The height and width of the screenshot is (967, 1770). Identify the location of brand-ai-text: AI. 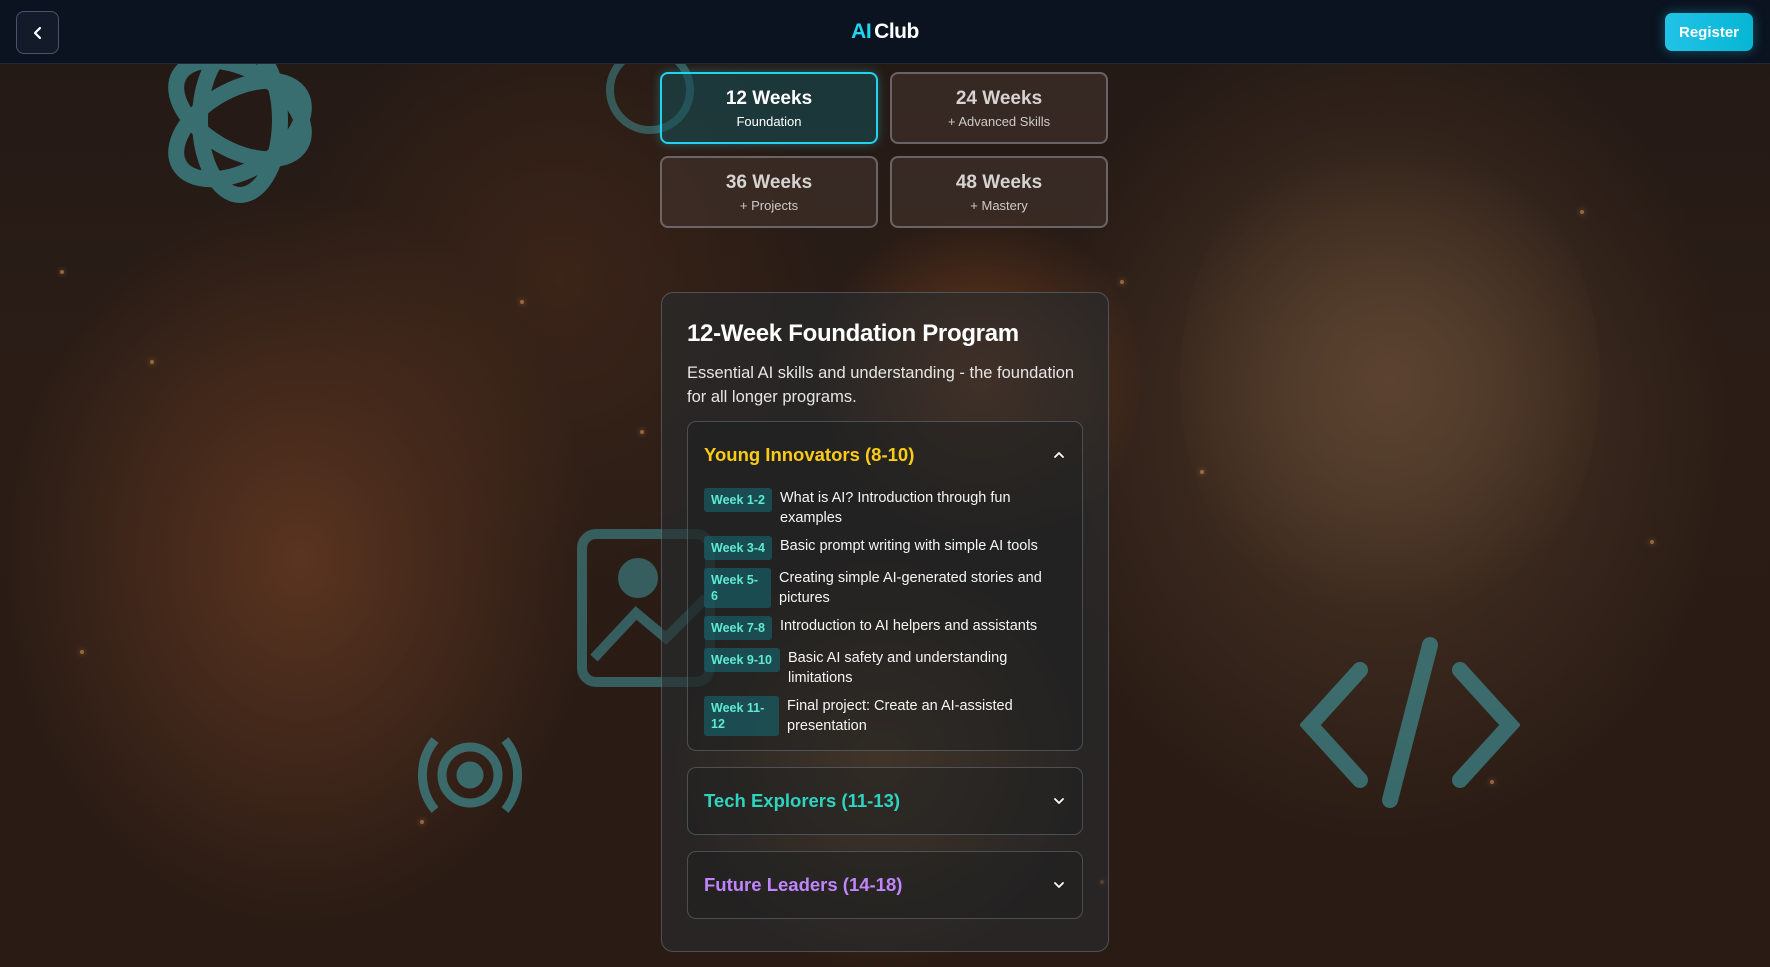
(861, 31).